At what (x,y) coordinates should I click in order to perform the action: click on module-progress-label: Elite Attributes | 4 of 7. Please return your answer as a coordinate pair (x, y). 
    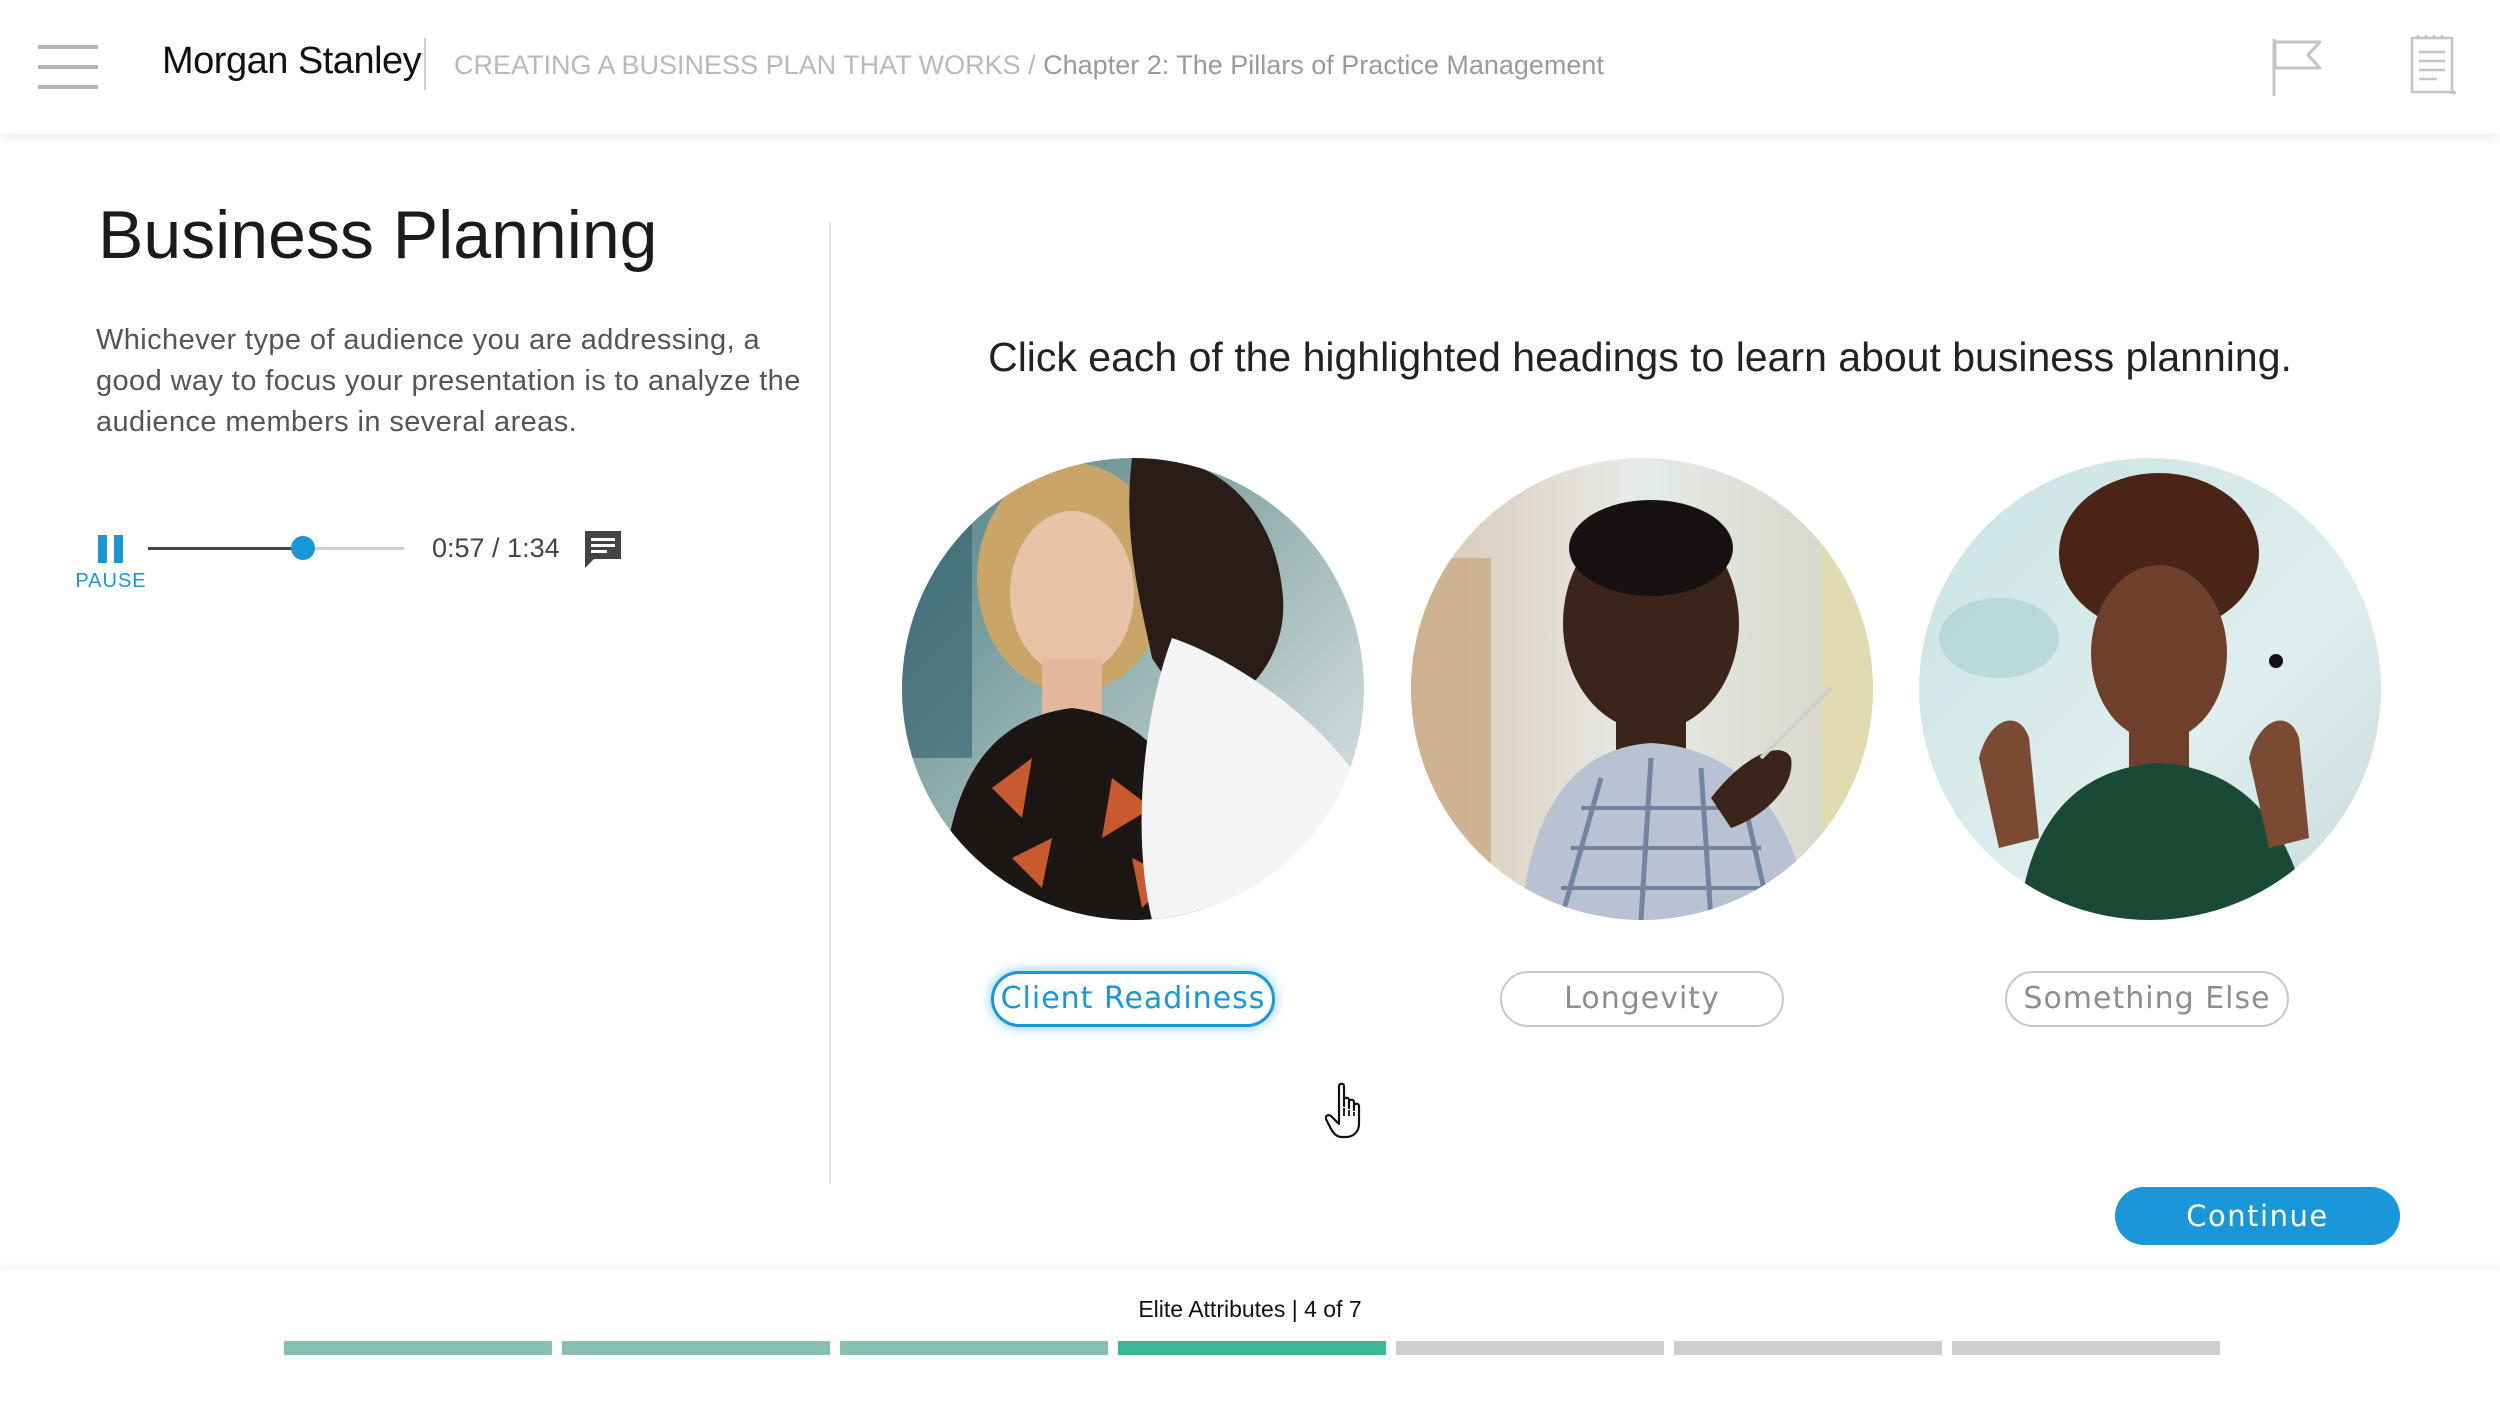
    Looking at the image, I should click on (1250, 1309).